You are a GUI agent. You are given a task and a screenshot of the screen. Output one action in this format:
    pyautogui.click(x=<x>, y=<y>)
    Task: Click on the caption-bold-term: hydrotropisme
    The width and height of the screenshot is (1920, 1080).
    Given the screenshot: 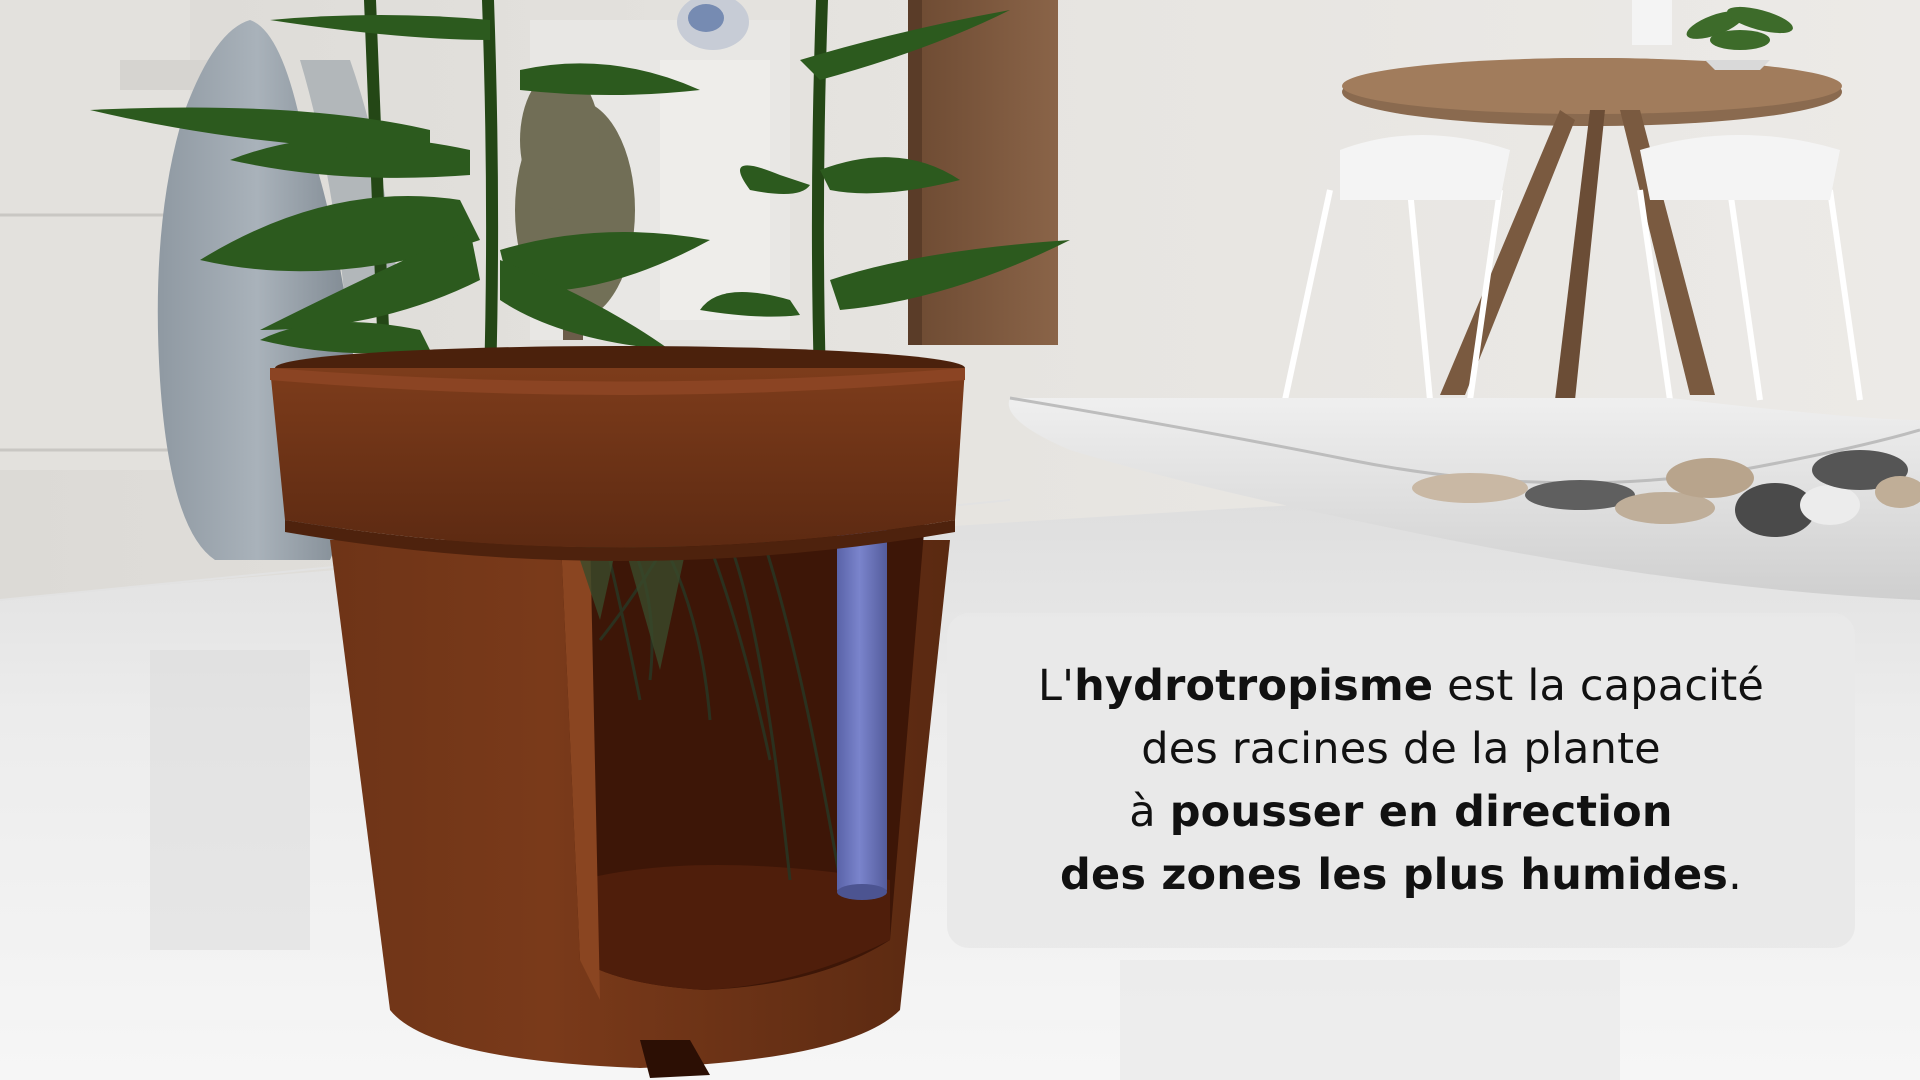 What is the action you would take?
    pyautogui.click(x=1254, y=685)
    